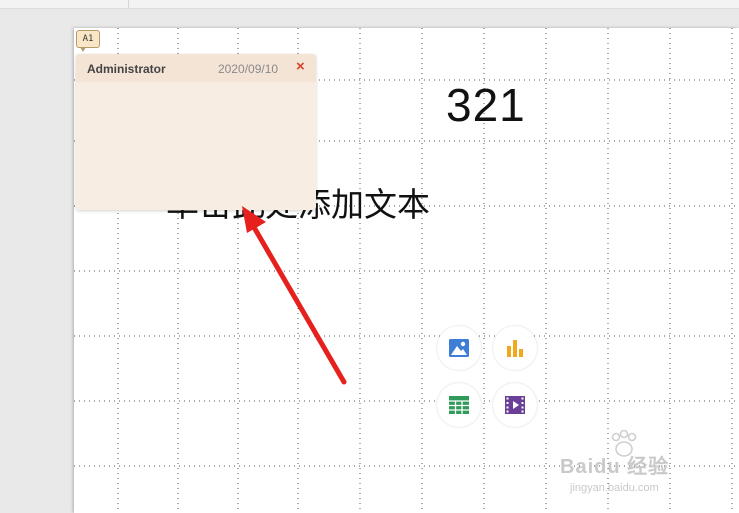  Describe the element at coordinates (196, 68) in the screenshot. I see `comment-header: Administrator 2020/09/10 ×` at that location.